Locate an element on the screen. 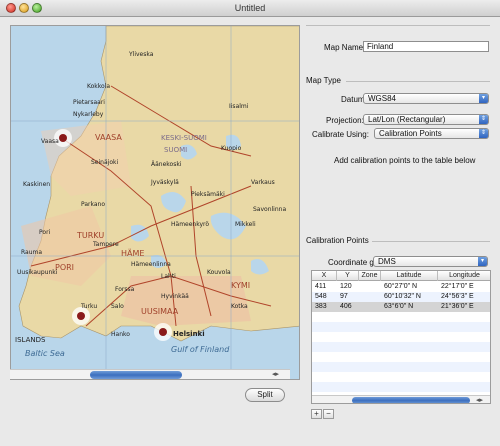  map-label: ISLANDS is located at coordinates (30, 340).